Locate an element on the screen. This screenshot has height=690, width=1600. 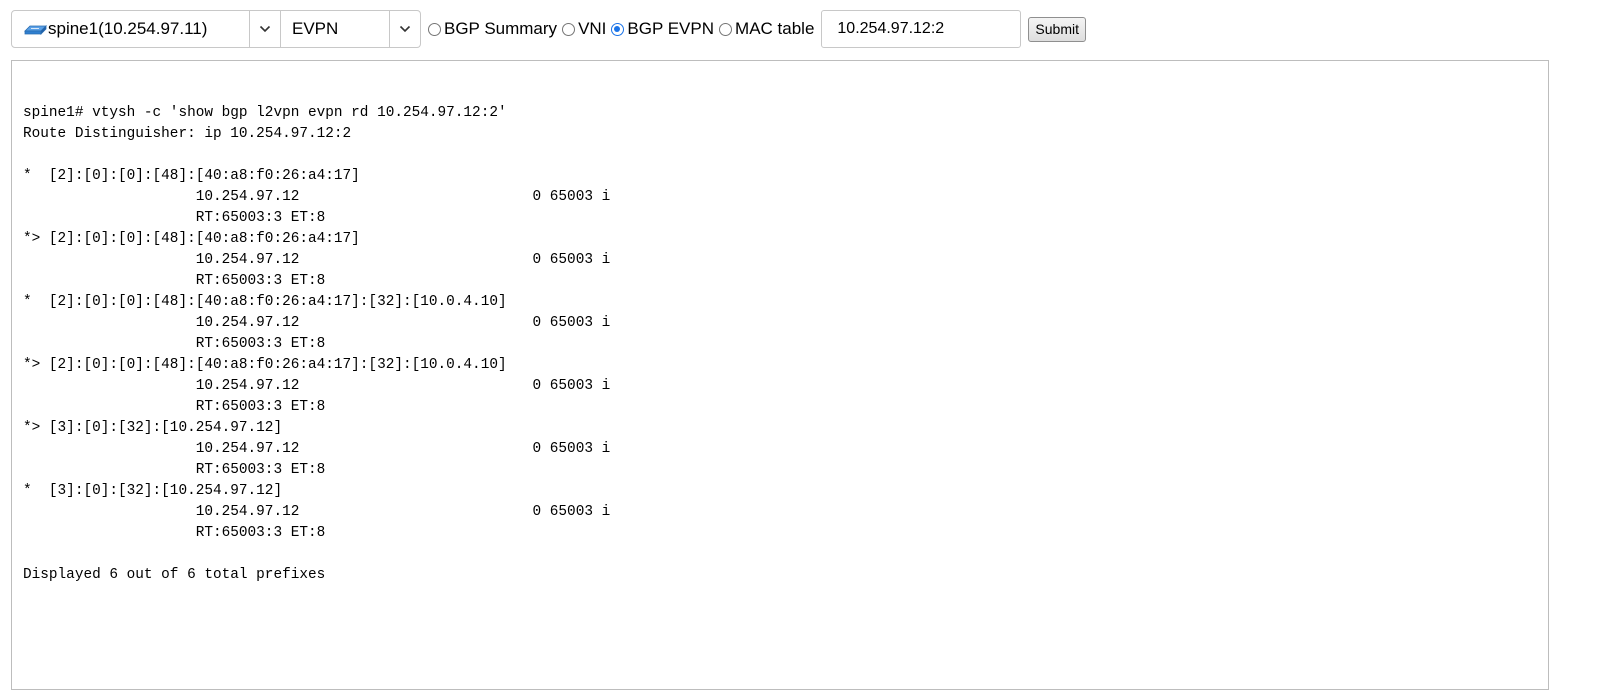
command-select-label: EVPN is located at coordinates (315, 28).